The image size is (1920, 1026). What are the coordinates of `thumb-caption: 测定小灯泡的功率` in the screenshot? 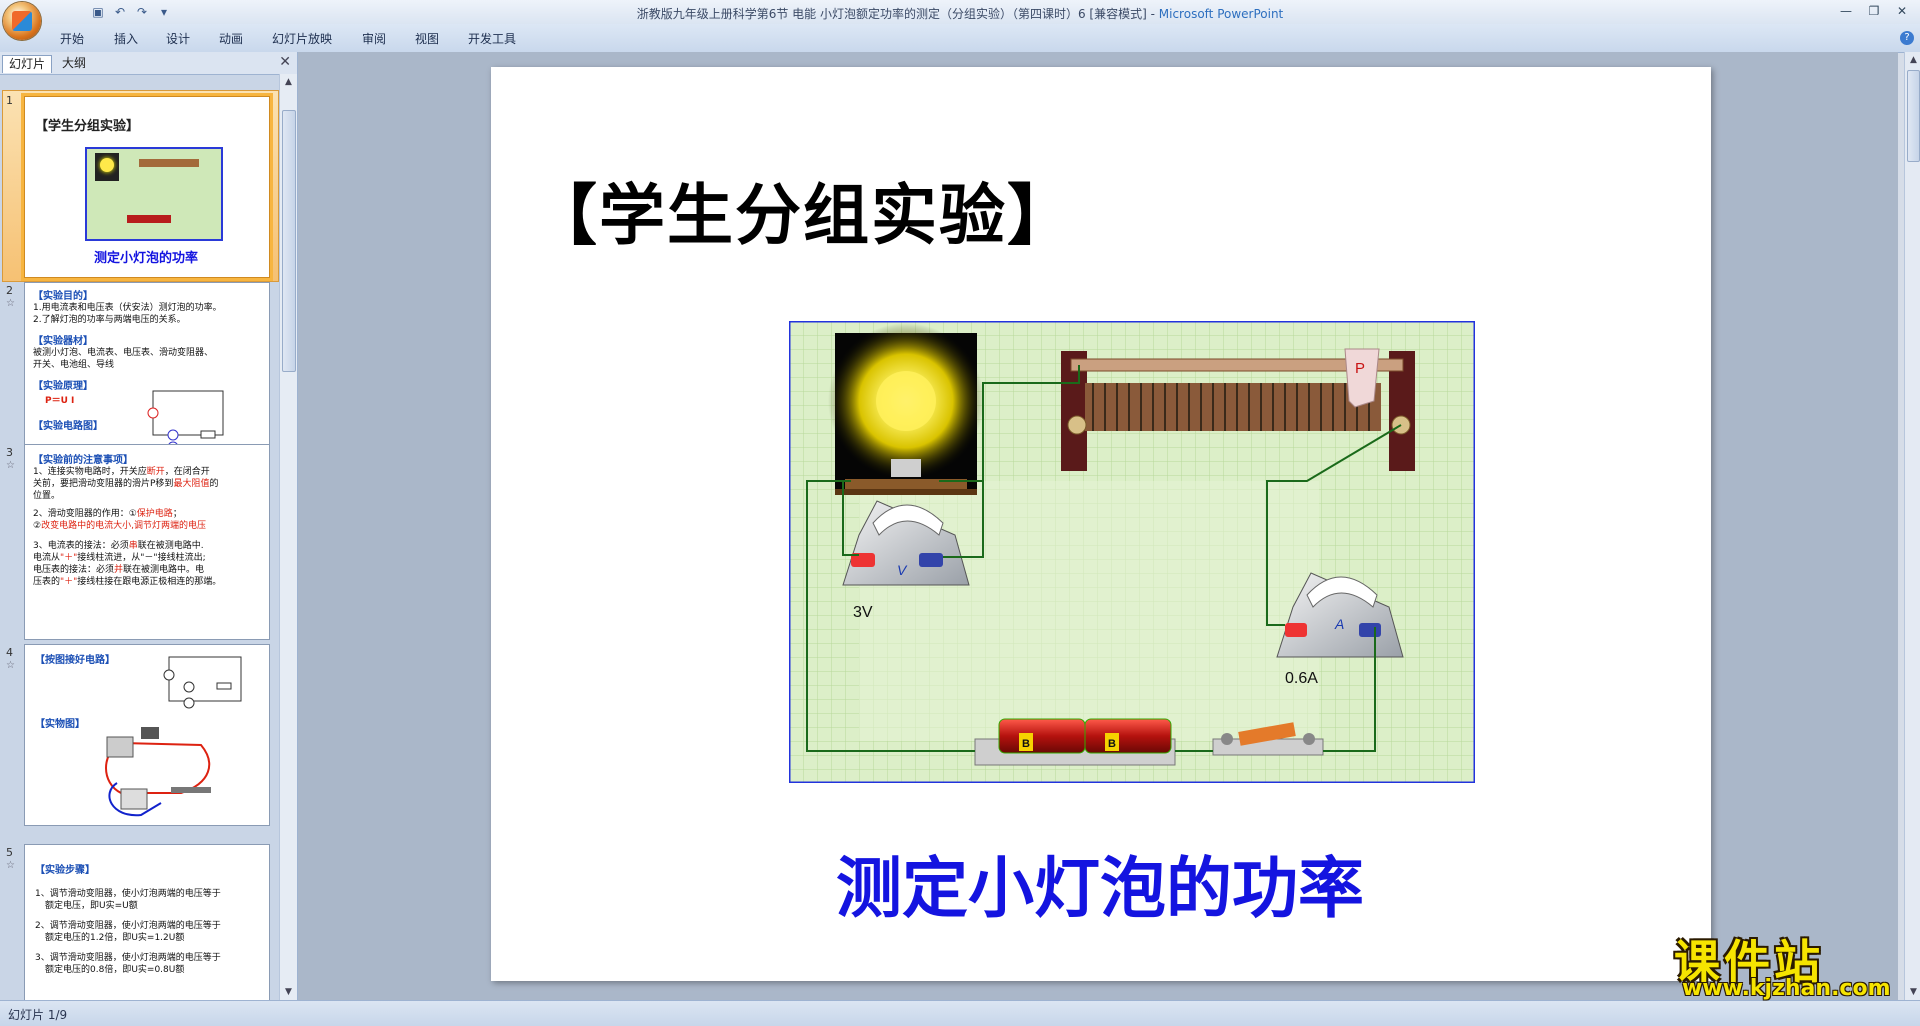 It's located at (145, 258).